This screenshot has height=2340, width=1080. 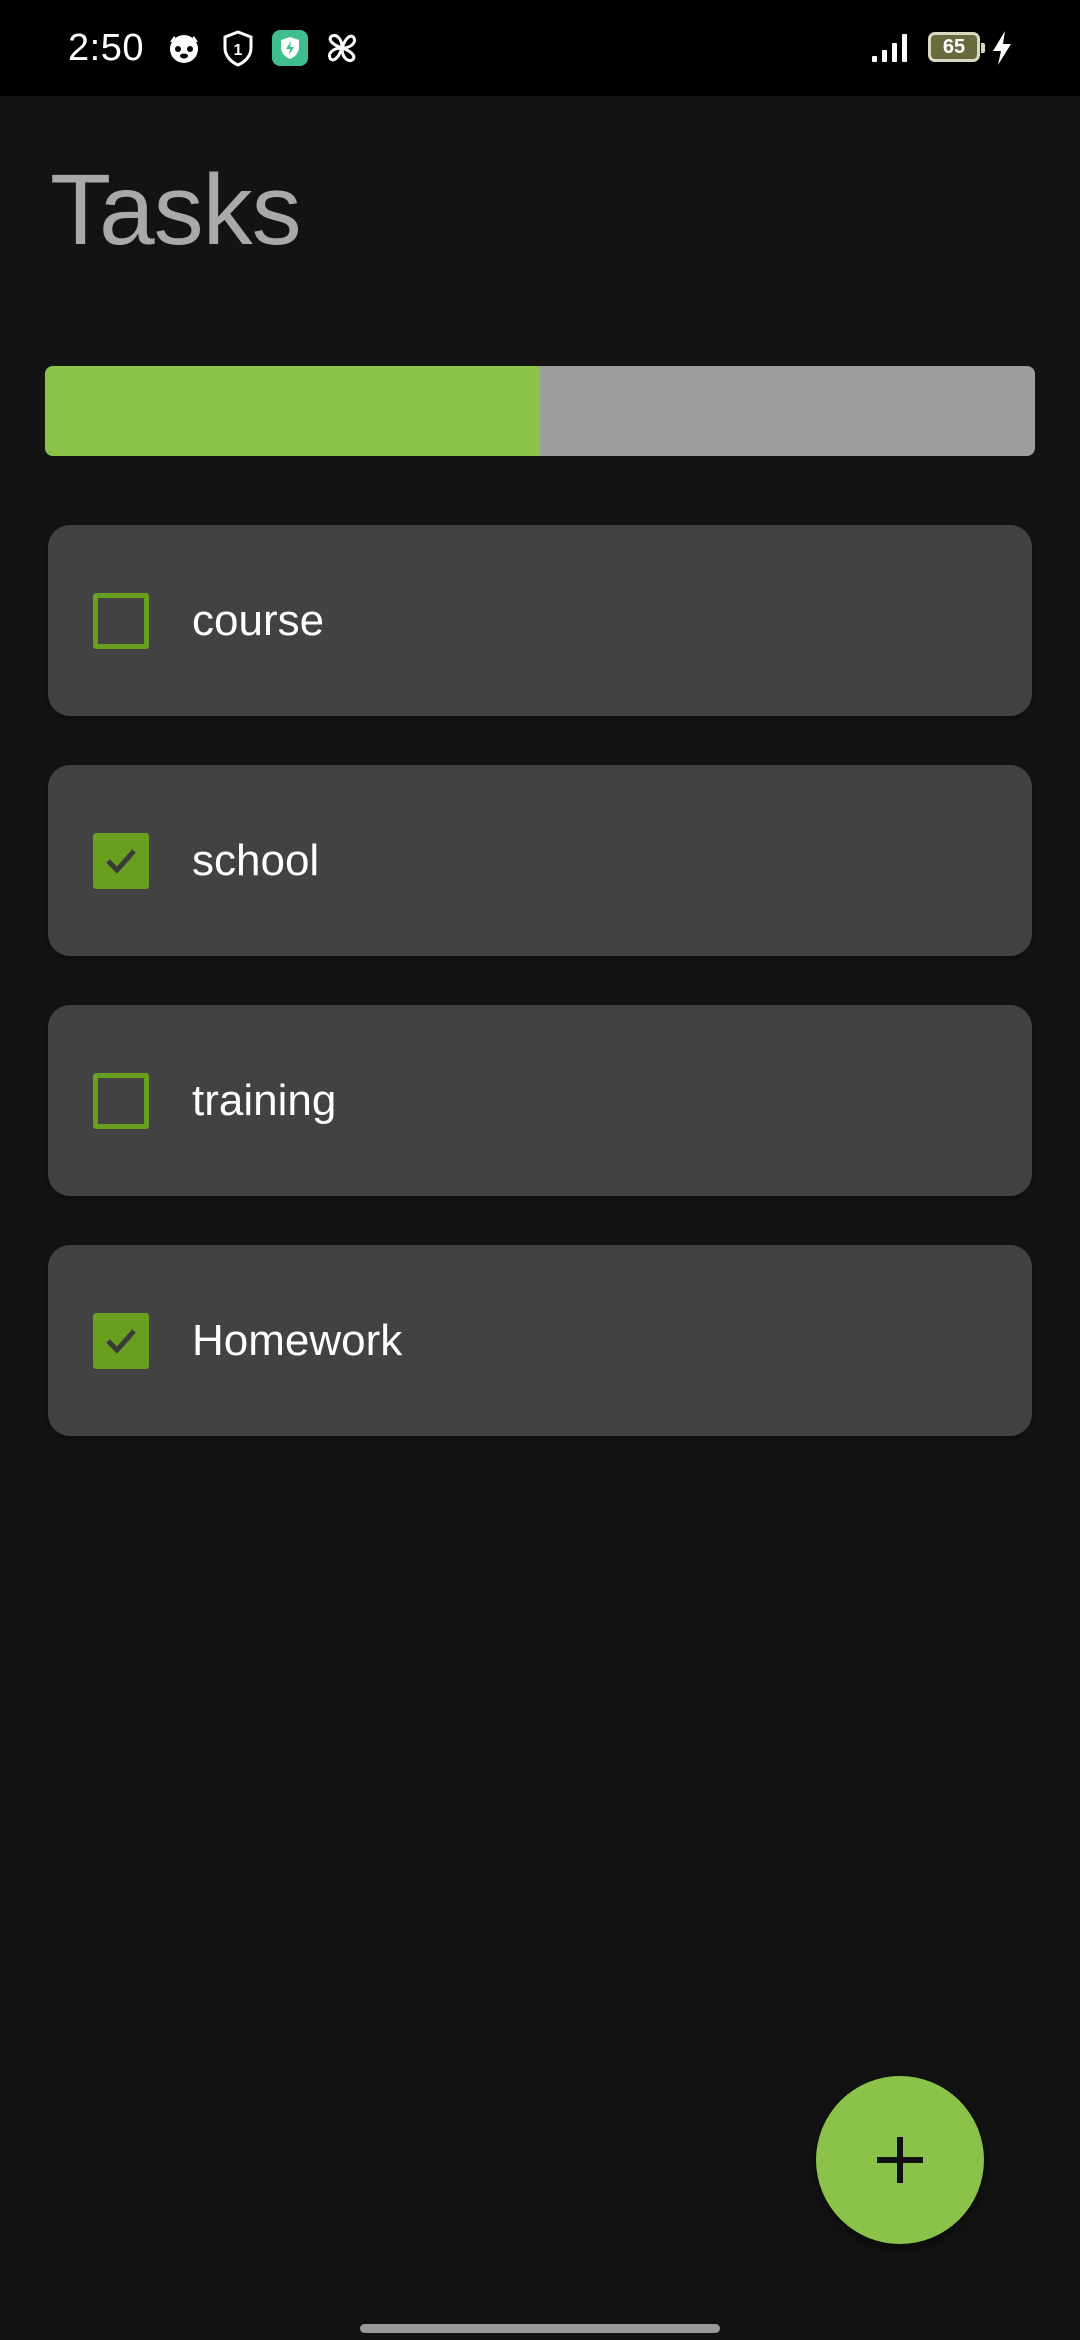 What do you see at coordinates (342, 48) in the screenshot?
I see `pinwheel-icon` at bounding box center [342, 48].